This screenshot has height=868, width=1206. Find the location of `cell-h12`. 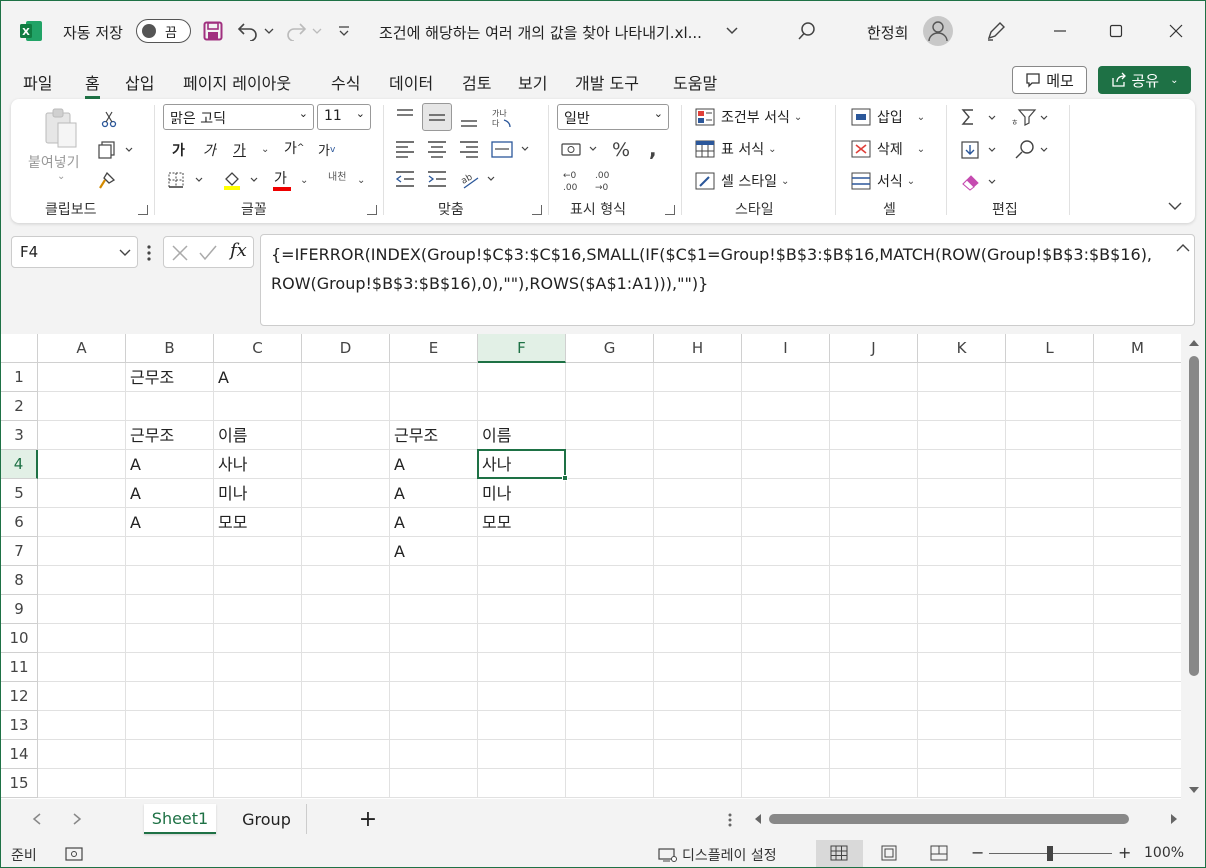

cell-h12 is located at coordinates (698, 696).